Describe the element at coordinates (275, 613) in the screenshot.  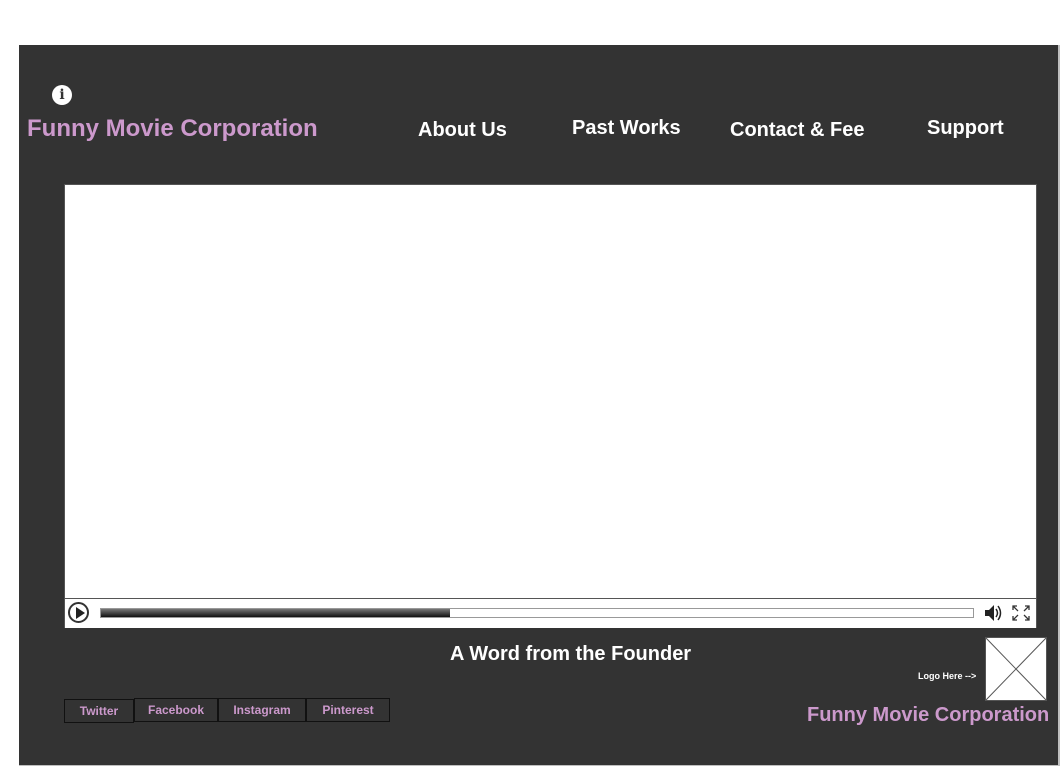
I see `progress-fill` at that location.